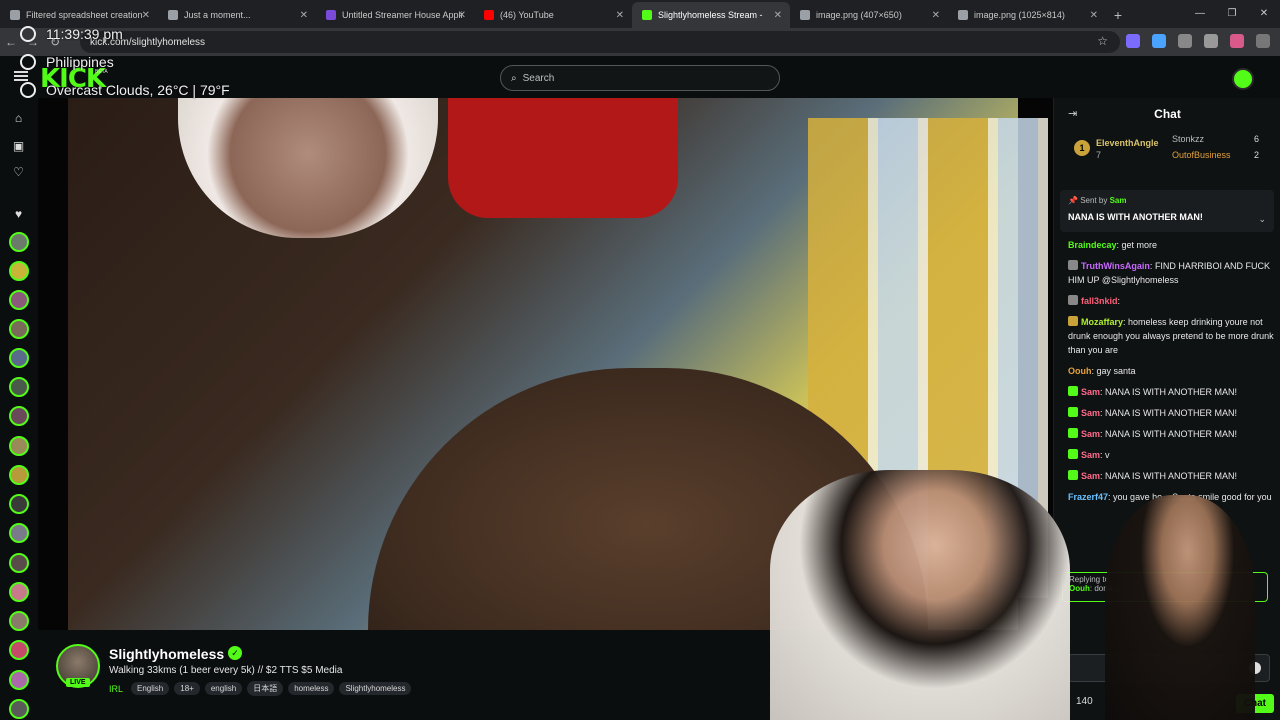 Image resolution: width=1280 pixels, height=720 pixels. What do you see at coordinates (1079, 588) in the screenshot?
I see `reply-user: Oouh` at bounding box center [1079, 588].